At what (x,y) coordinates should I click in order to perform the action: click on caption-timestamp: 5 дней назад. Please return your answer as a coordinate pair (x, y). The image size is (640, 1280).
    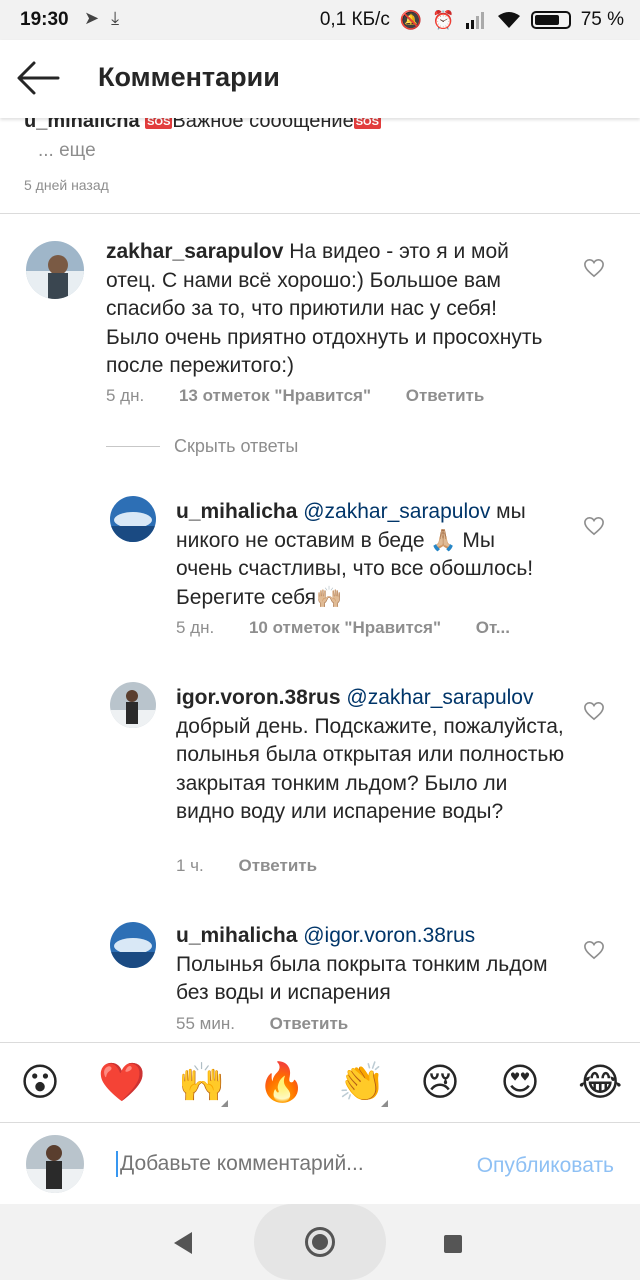
    Looking at the image, I should click on (66, 185).